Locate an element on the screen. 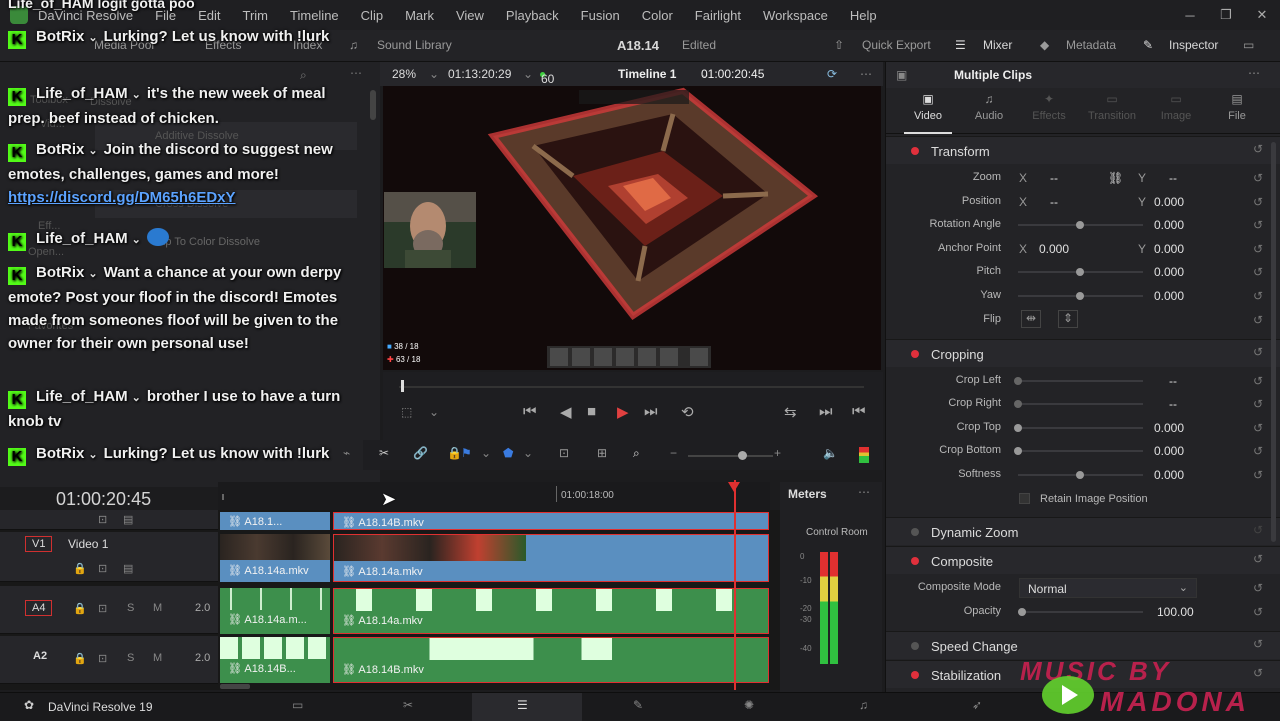 This screenshot has width=1280, height=721. viewer-scrubber is located at coordinates (631, 386).